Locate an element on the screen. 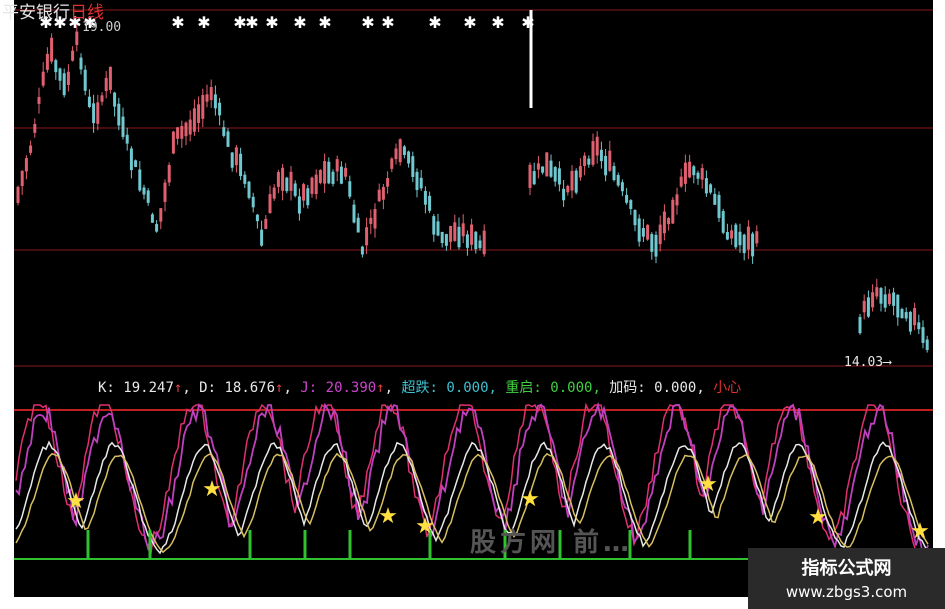 Image resolution: width=945 pixels, height=609 pixels. k-label: K: is located at coordinates (106, 388).